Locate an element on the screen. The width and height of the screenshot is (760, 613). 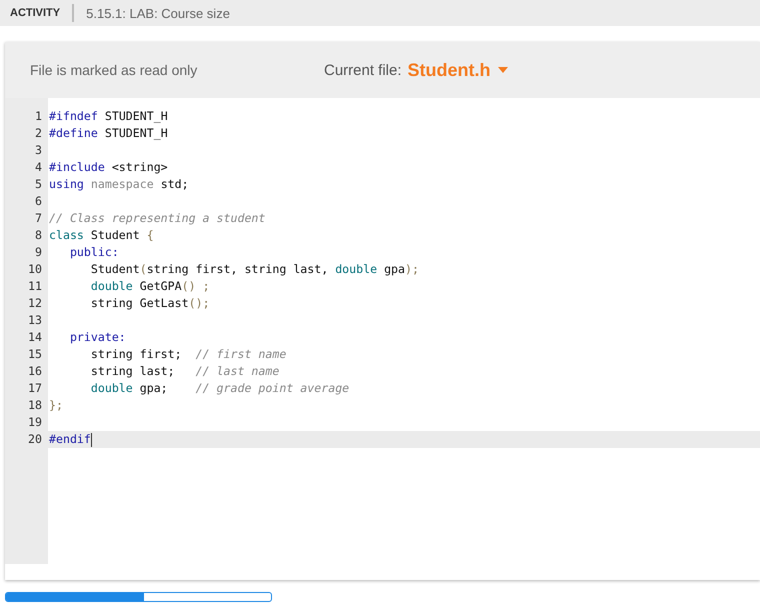
current-file-label: Current file: is located at coordinates (363, 70).